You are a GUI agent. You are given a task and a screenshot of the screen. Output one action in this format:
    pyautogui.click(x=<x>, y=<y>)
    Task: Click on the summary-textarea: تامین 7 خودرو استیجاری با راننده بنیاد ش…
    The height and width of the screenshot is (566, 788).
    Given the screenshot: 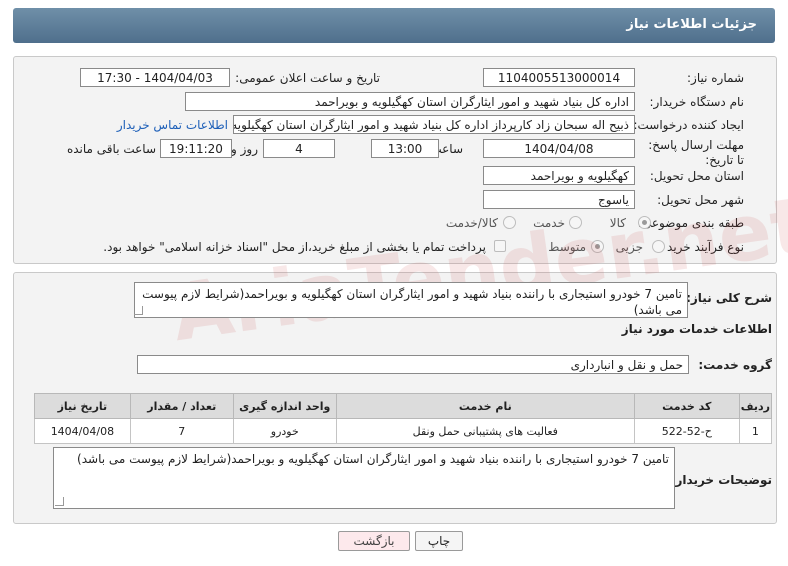 What is the action you would take?
    pyautogui.click(x=411, y=300)
    